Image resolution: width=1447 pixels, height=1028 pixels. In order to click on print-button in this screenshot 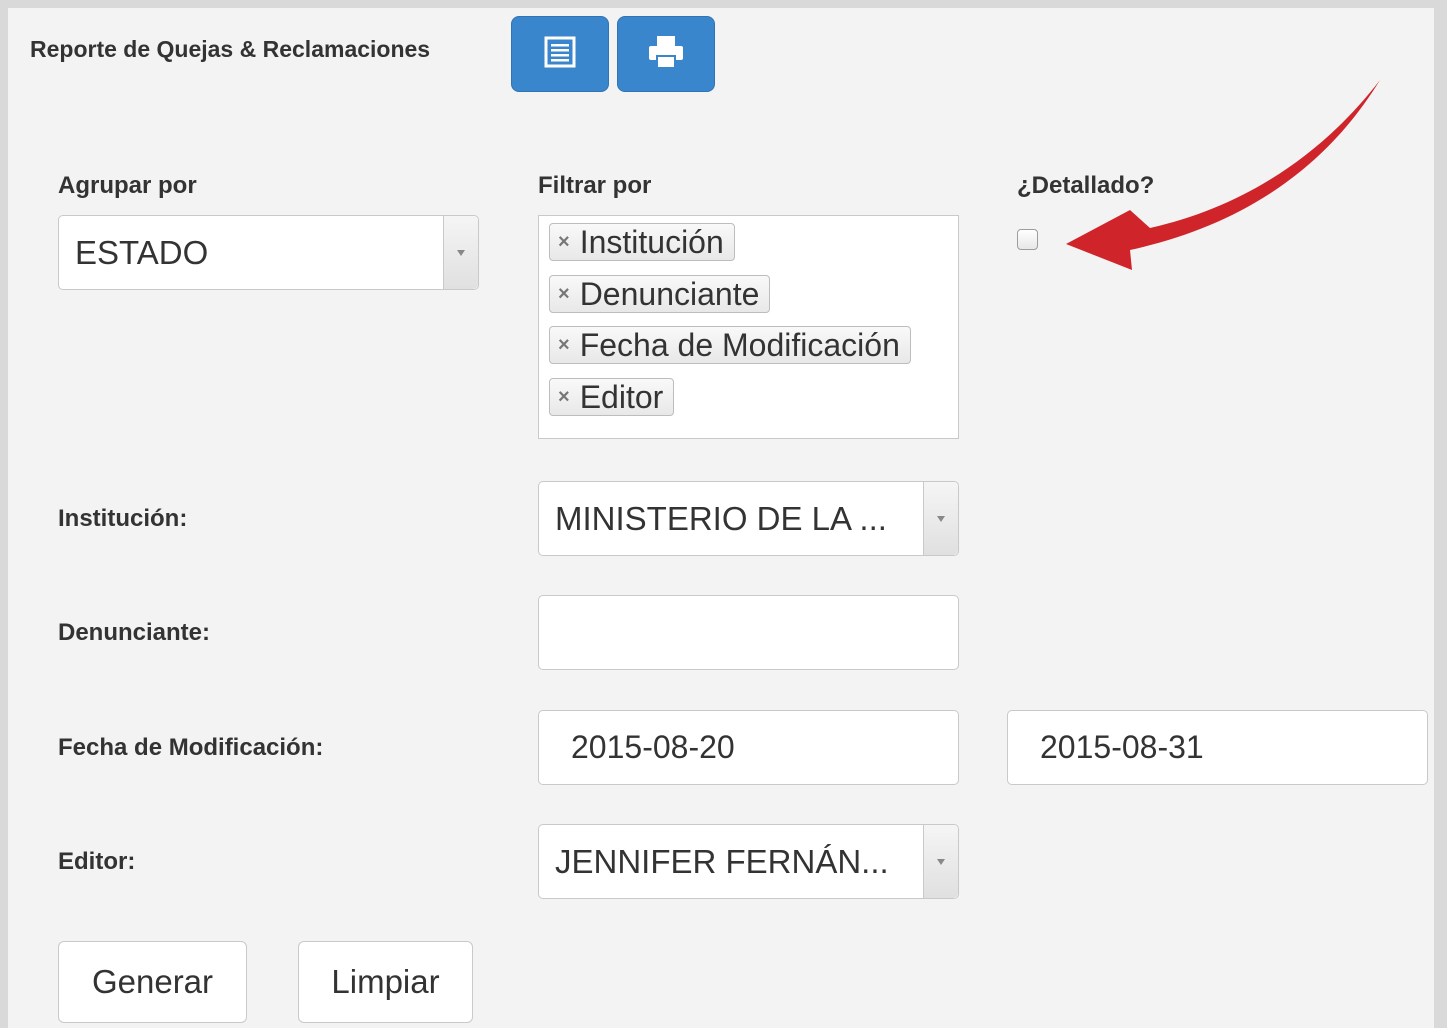, I will do `click(666, 54)`.